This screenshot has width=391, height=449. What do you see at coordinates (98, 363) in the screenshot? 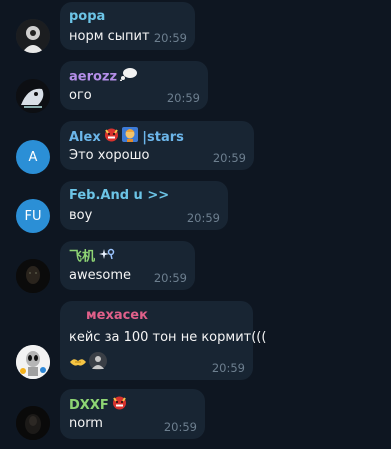
I see `user-reaction-avatar` at bounding box center [98, 363].